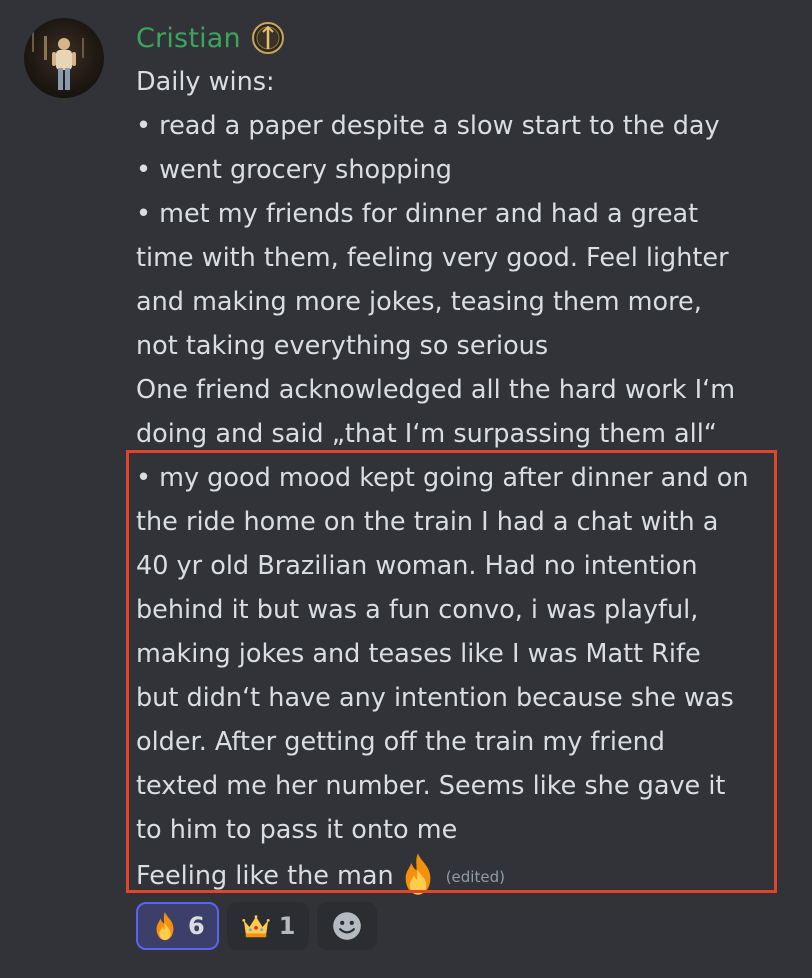 This screenshot has height=978, width=812. What do you see at coordinates (342, 346) in the screenshot?
I see `message-line: not taking everything so serious` at bounding box center [342, 346].